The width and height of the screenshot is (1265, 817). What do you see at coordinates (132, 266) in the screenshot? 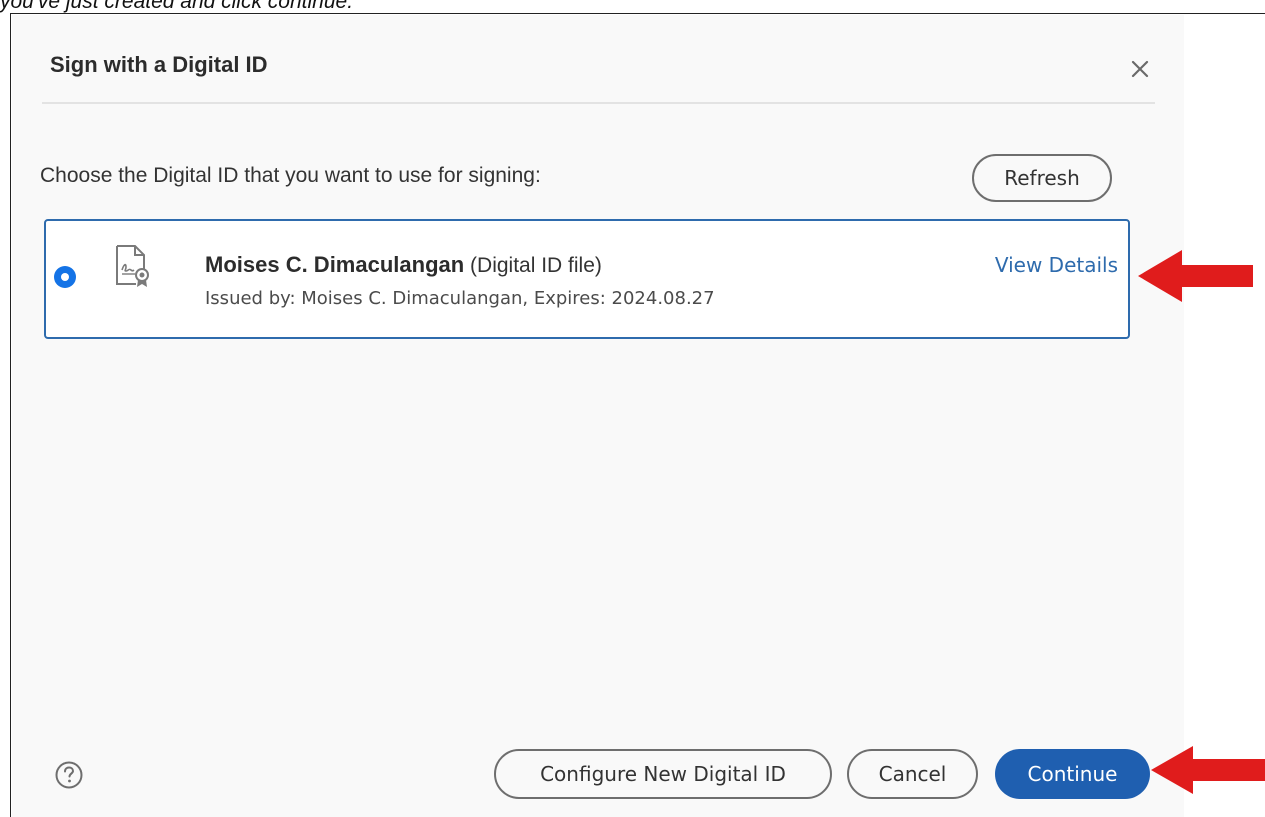
I see `certificate-icon` at bounding box center [132, 266].